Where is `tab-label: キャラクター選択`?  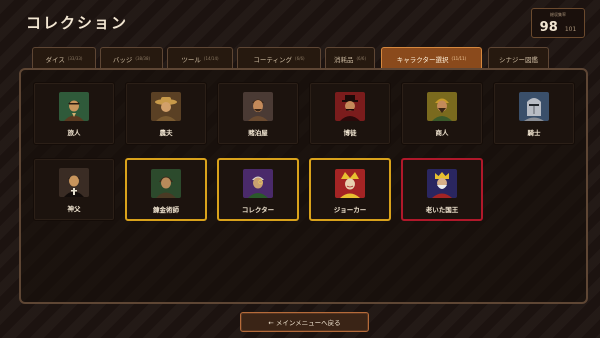
tab-label: キャラクター選択 is located at coordinates (422, 59).